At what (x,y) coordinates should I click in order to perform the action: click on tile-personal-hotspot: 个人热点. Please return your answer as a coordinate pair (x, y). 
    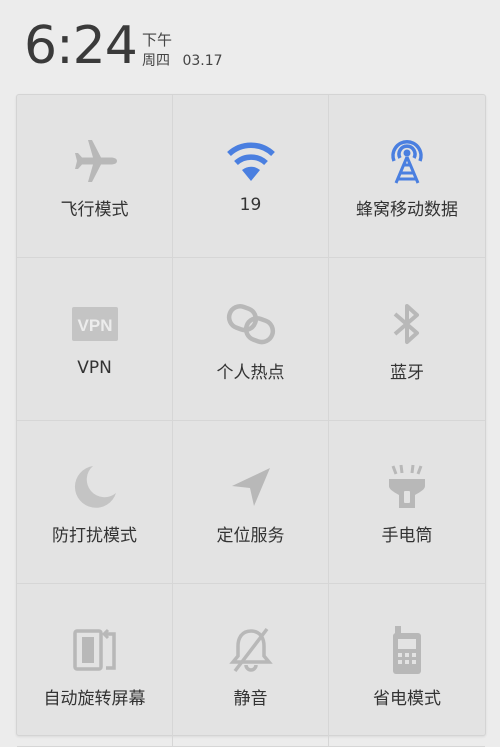
    Looking at the image, I should click on (251, 339).